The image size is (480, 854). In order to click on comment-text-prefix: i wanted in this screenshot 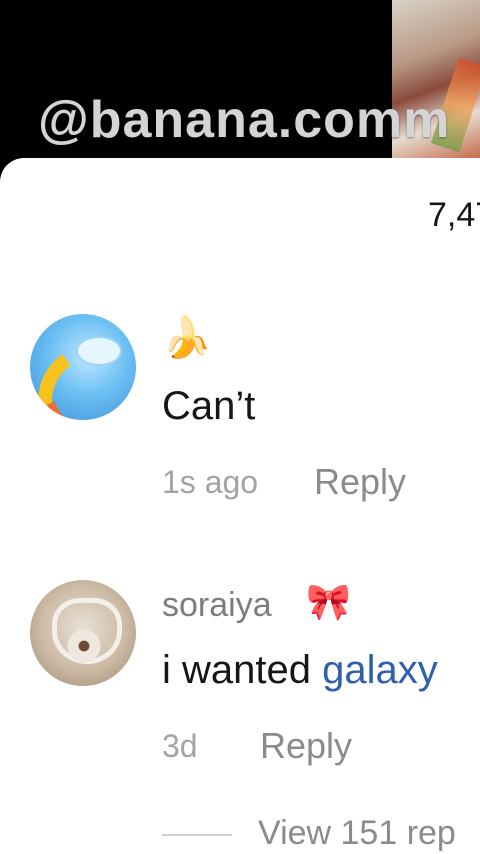, I will do `click(242, 670)`.